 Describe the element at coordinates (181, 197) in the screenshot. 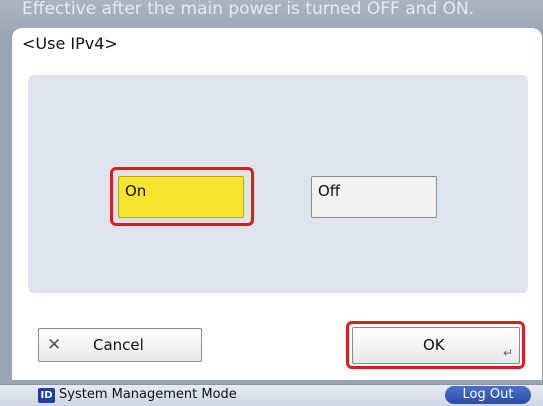

I see `on-option-button: On` at that location.